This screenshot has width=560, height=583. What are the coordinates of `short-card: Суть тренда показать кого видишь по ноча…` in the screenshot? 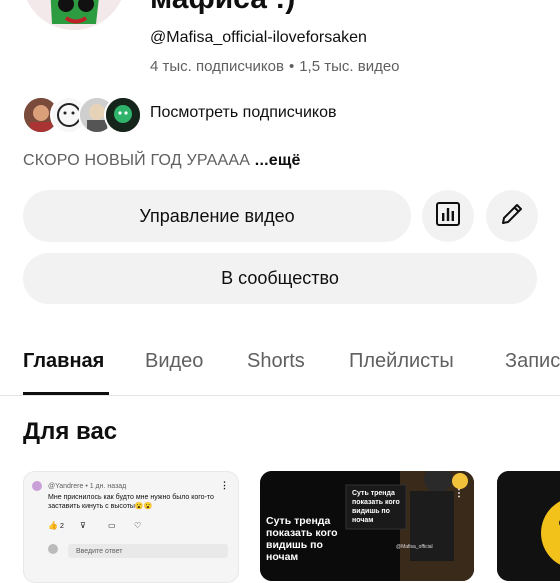 It's located at (367, 526).